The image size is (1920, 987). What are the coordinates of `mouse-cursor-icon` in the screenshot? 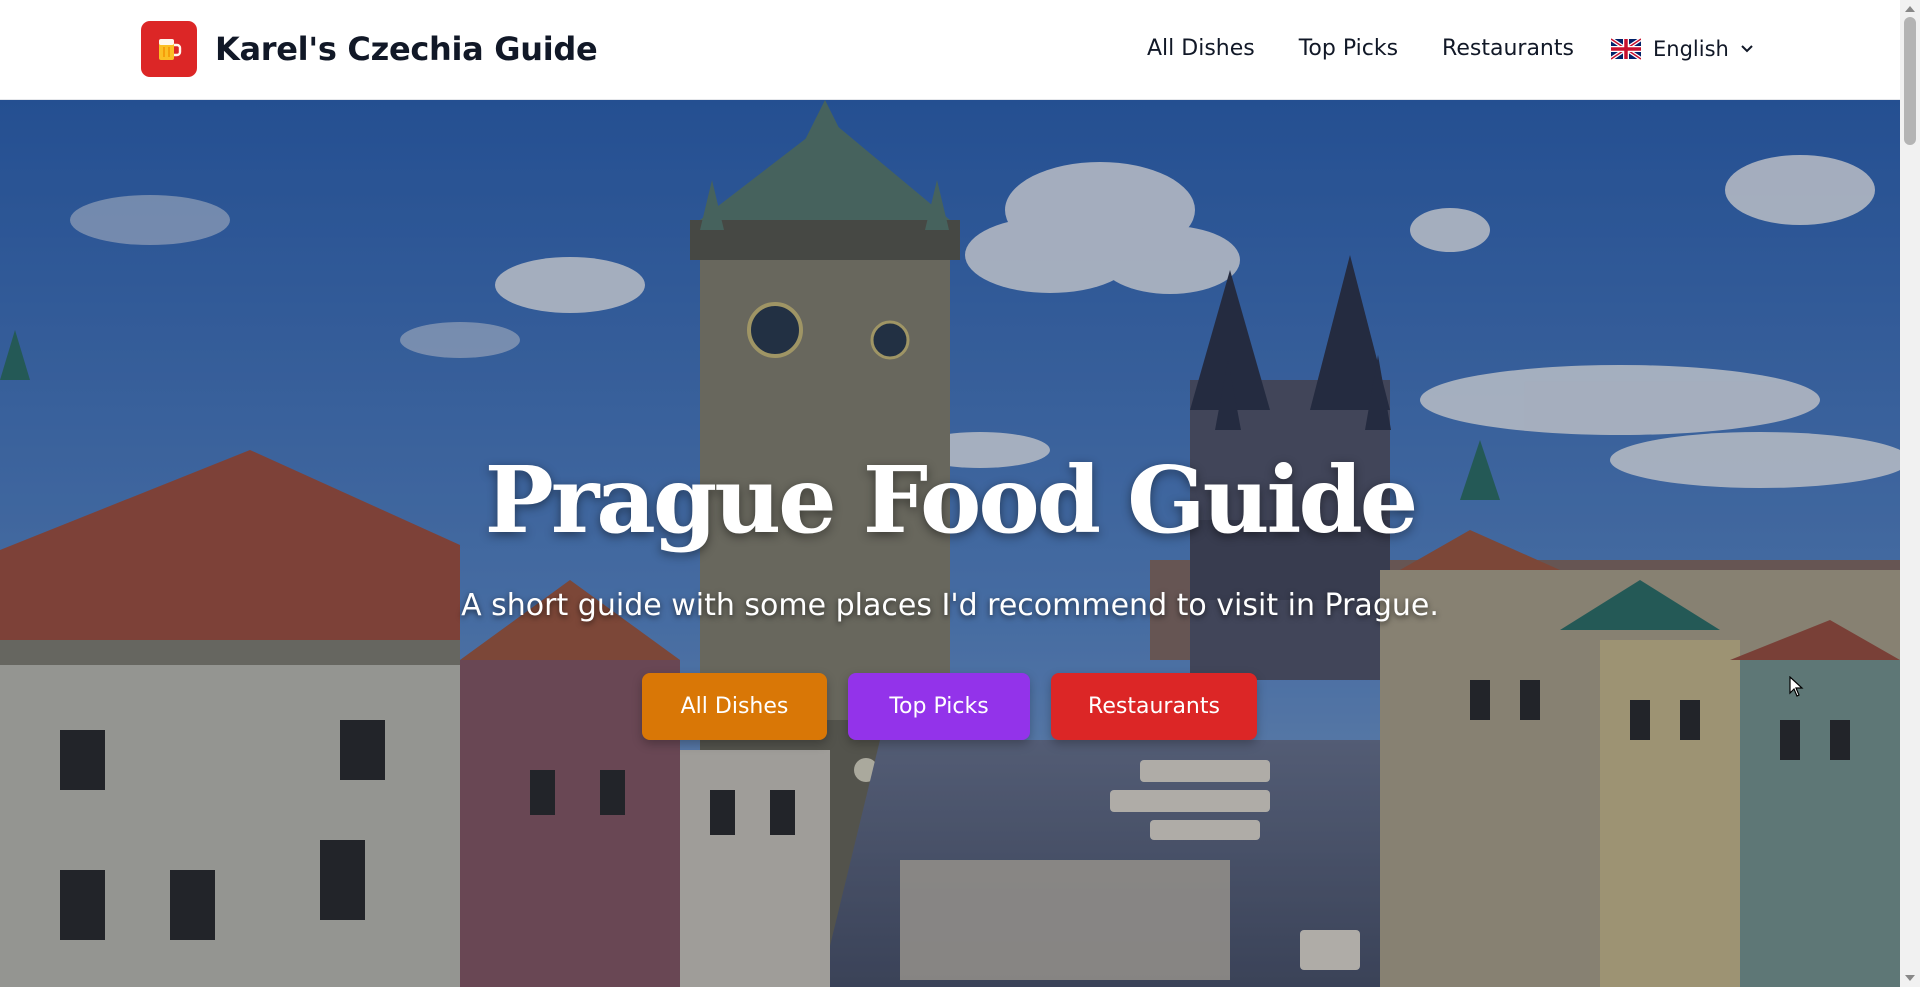 It's located at (1796, 686).